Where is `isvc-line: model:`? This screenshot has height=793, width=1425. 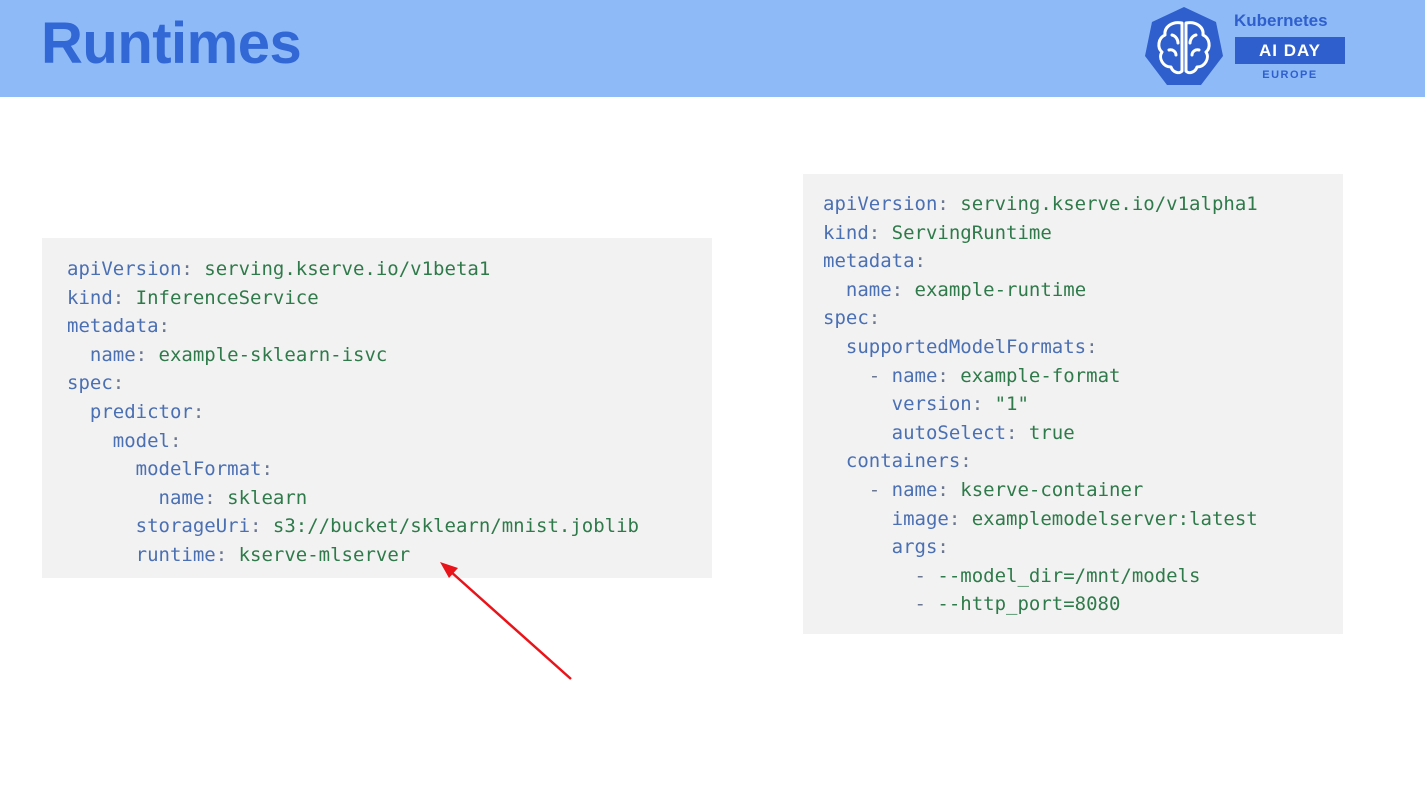
isvc-line: model: is located at coordinates (389, 441).